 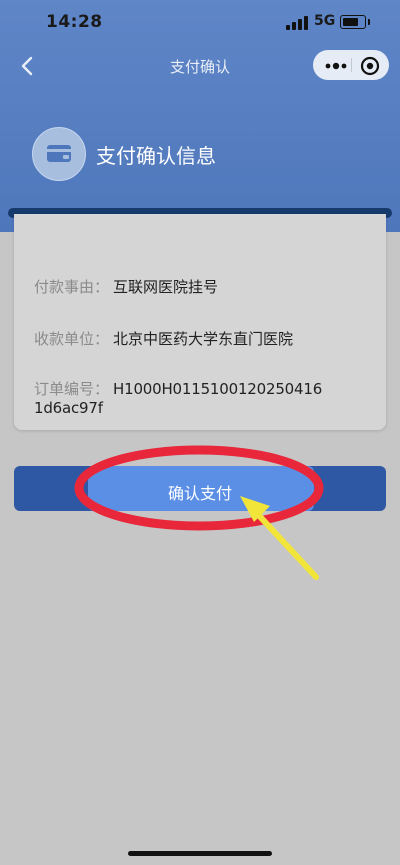 I want to click on signal-icon, so click(x=297, y=23).